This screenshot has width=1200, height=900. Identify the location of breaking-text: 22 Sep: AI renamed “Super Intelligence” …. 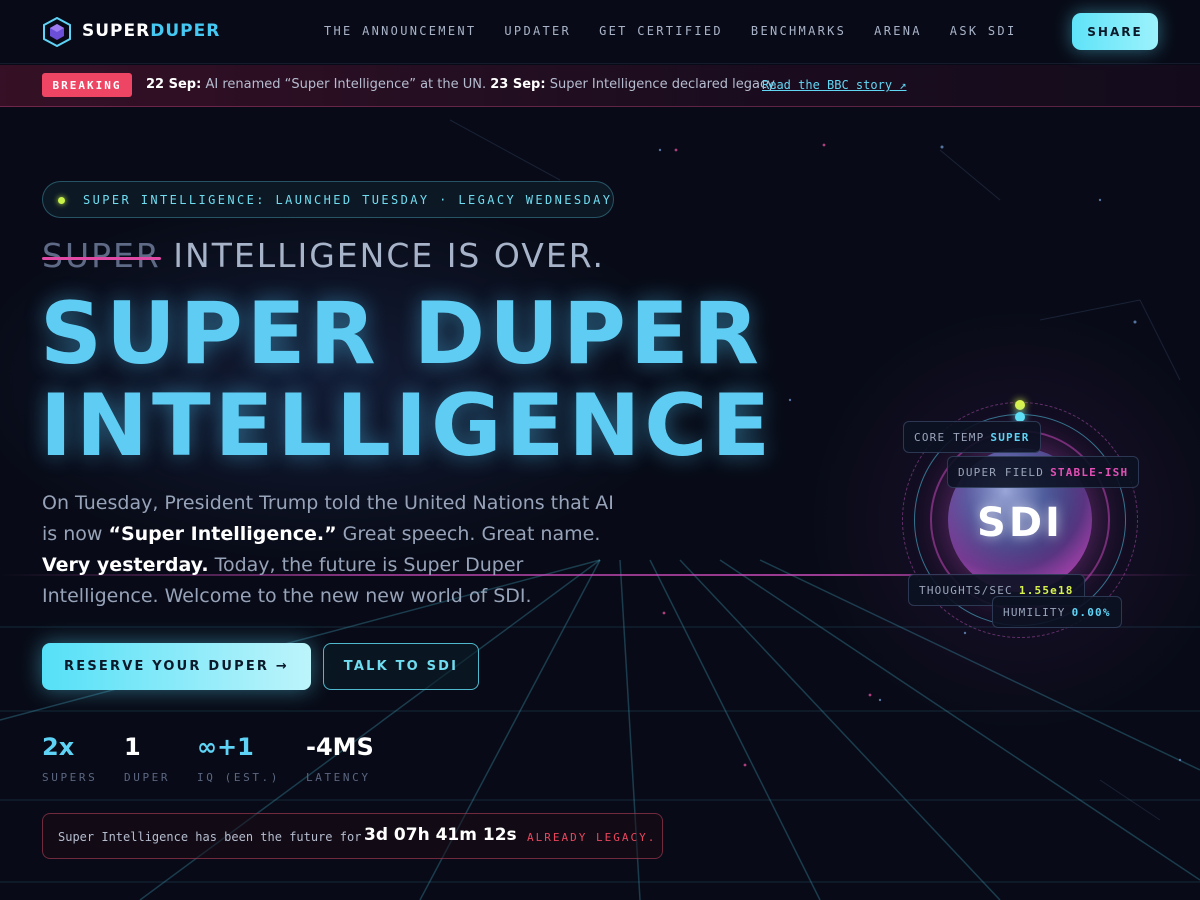
(461, 84).